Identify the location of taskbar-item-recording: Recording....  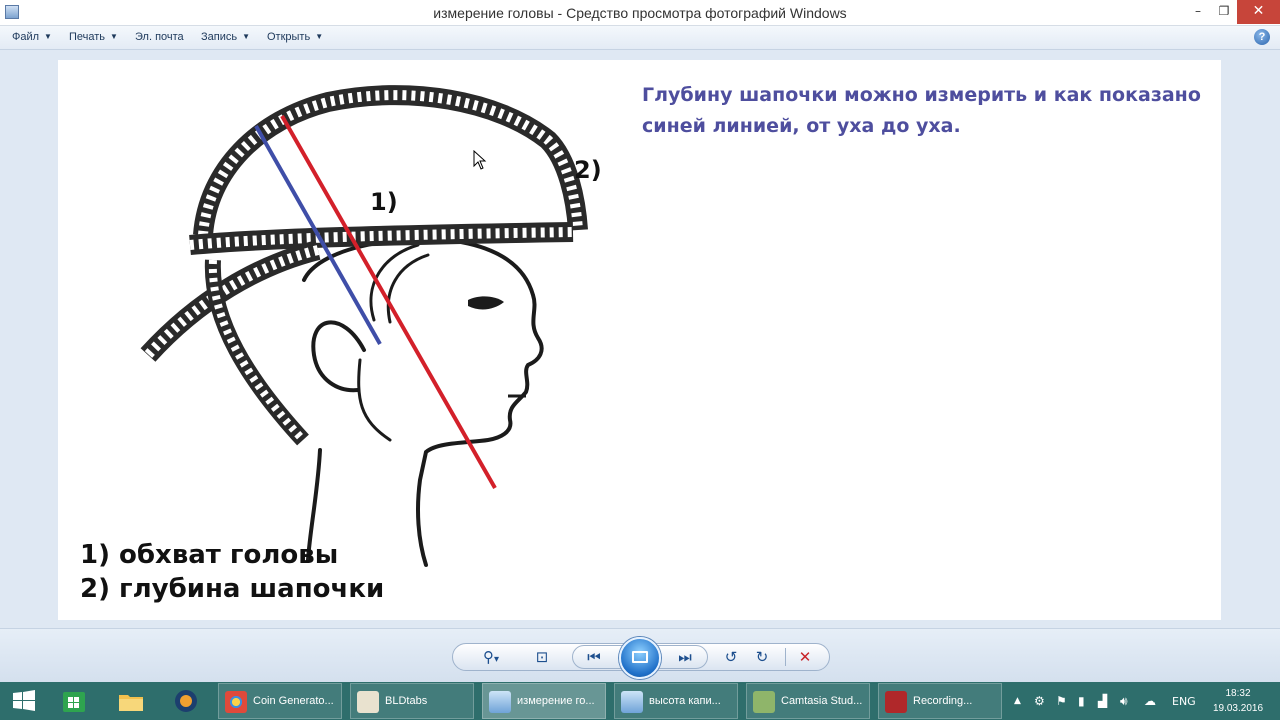
(940, 701).